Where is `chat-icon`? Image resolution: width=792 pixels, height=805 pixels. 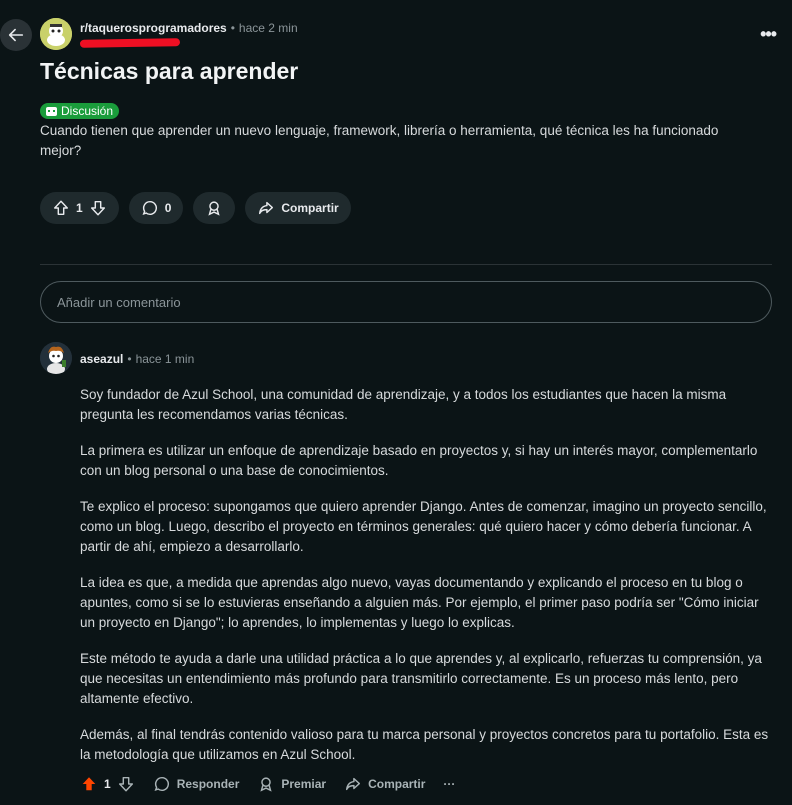
chat-icon is located at coordinates (51, 111).